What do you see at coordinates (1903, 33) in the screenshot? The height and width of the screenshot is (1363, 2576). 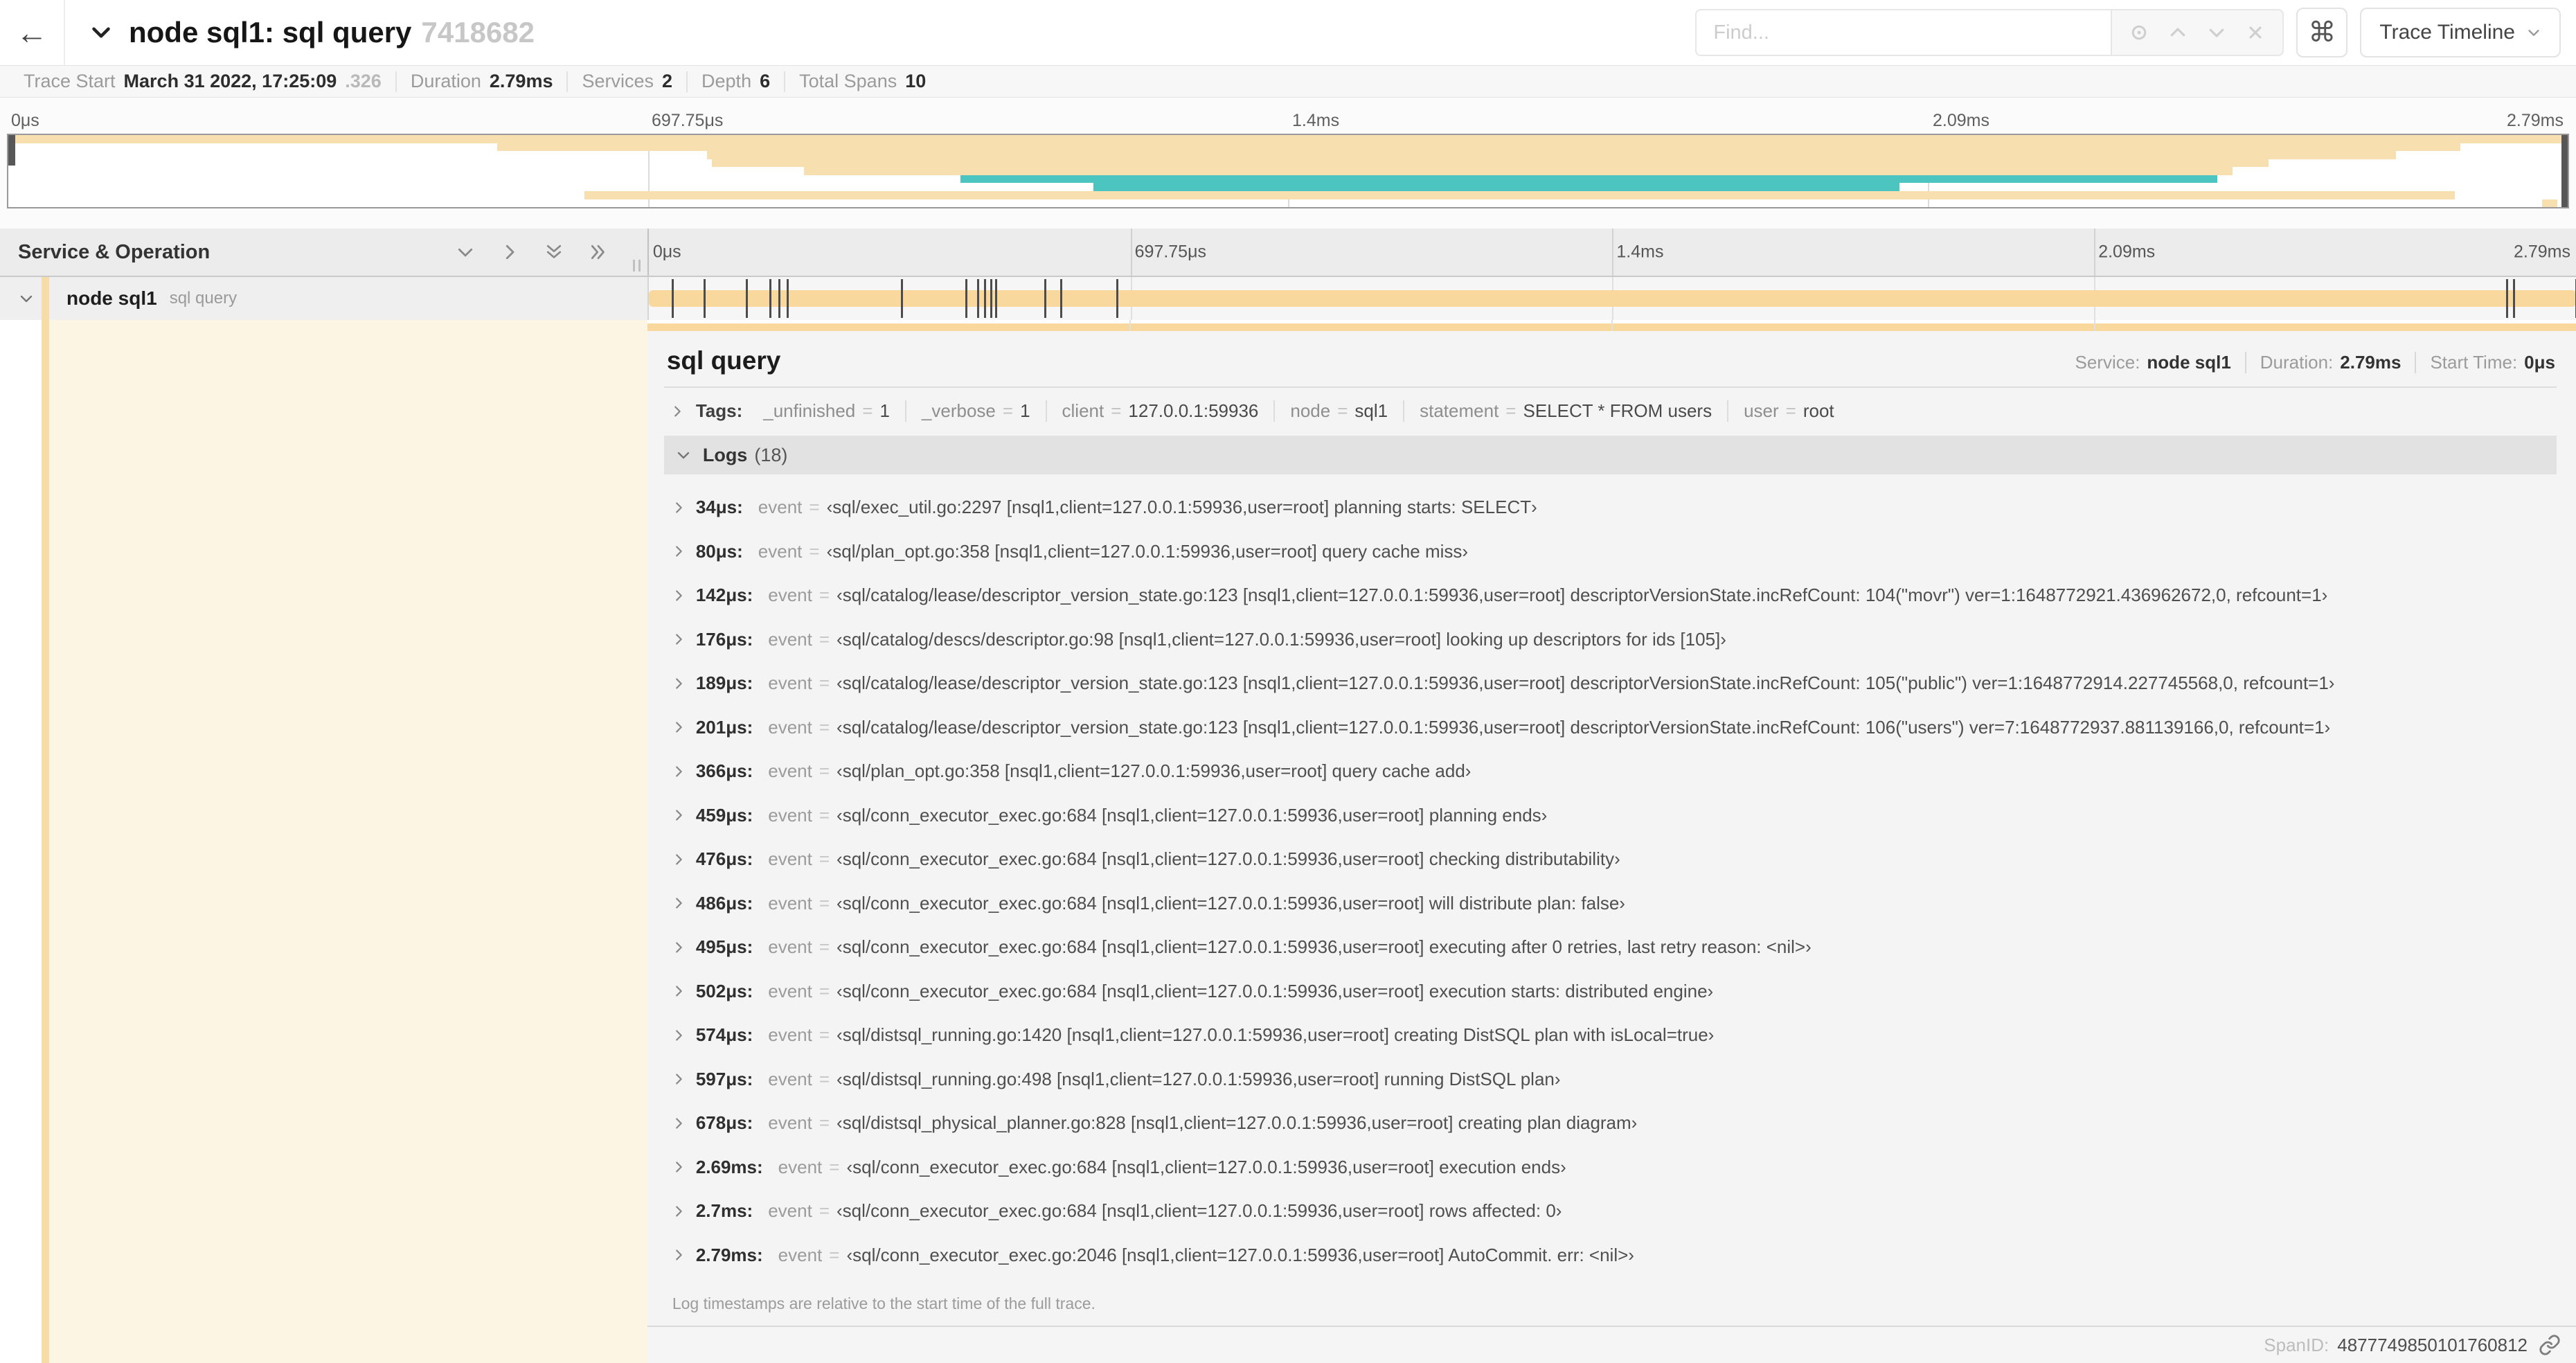 I see `find-input` at bounding box center [1903, 33].